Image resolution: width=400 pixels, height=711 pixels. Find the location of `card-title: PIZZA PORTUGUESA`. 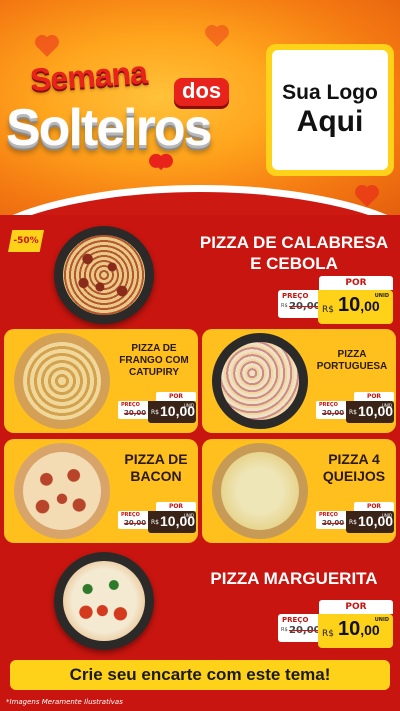

card-title: PIZZA PORTUGUESA is located at coordinates (352, 361).